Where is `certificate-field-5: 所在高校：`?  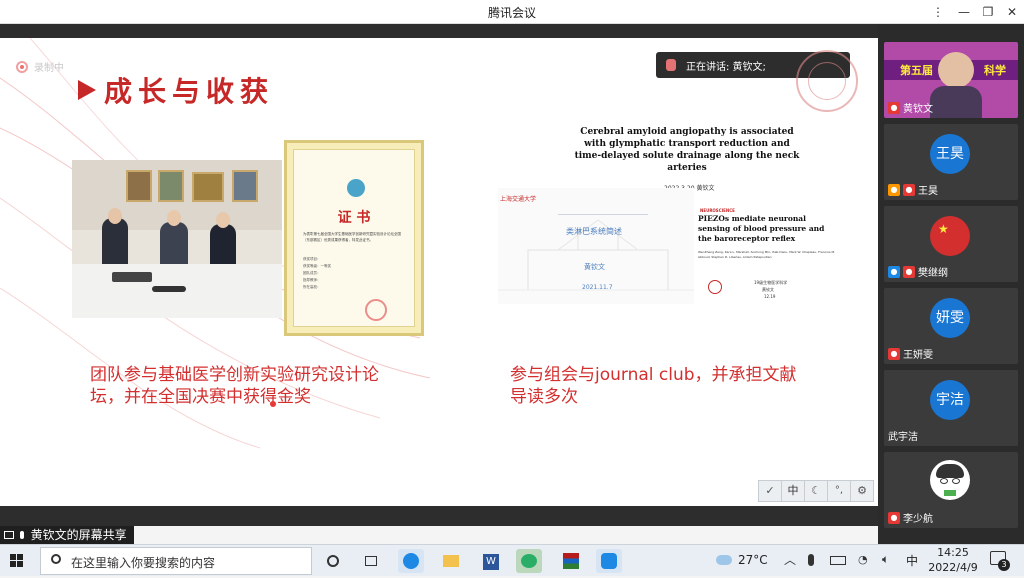
certificate-field-5: 所在高校： is located at coordinates (312, 287).